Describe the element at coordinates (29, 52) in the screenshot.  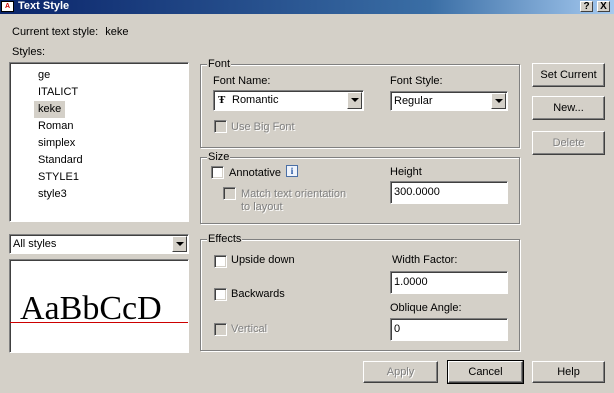
I see `styles-label: Styles:` at that location.